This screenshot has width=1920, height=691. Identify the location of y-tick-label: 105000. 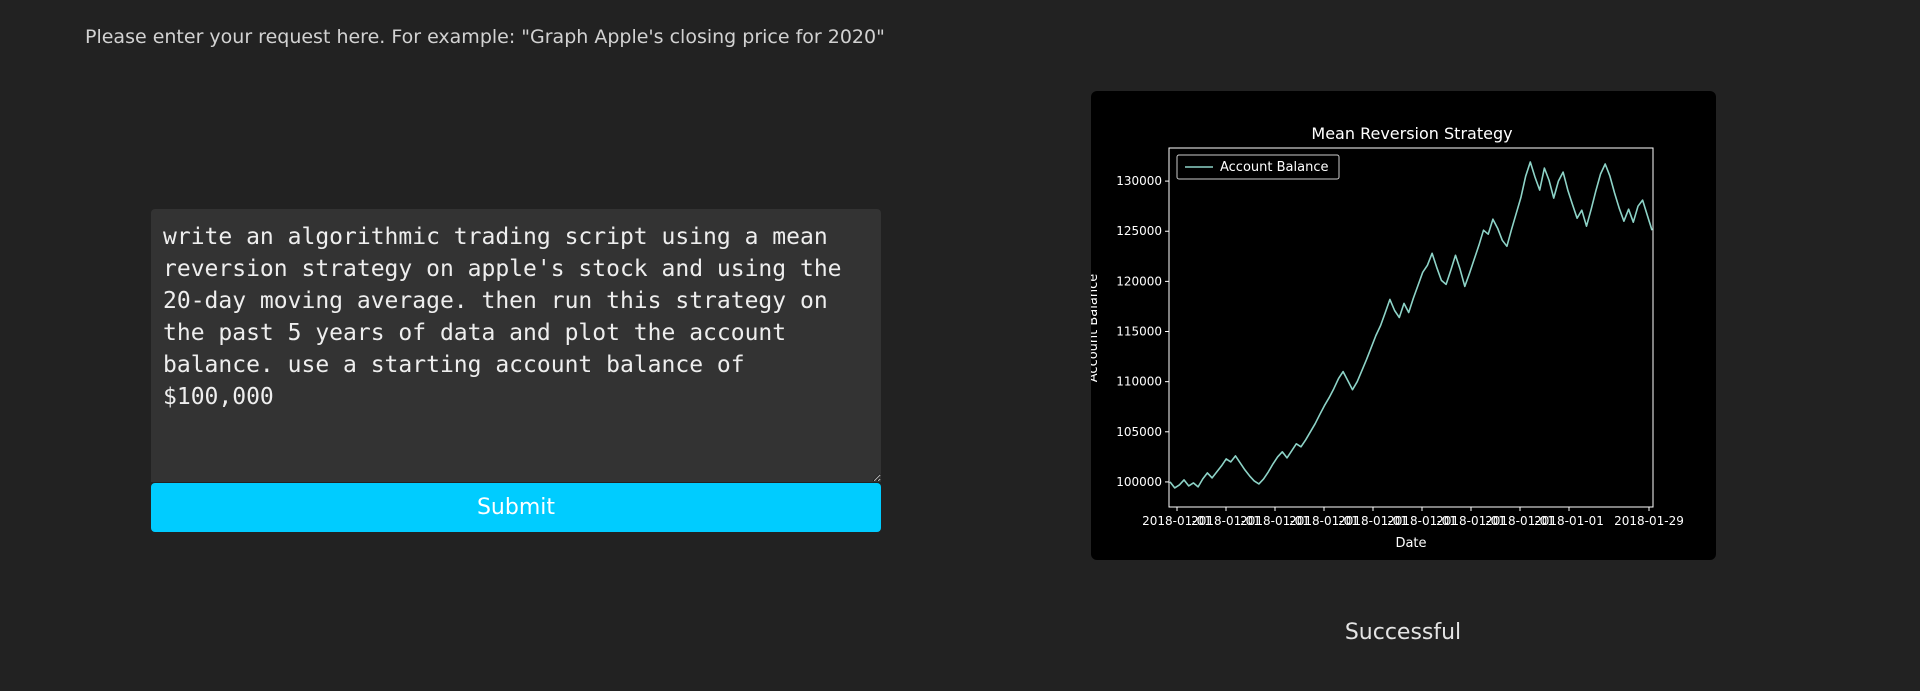
(1139, 432).